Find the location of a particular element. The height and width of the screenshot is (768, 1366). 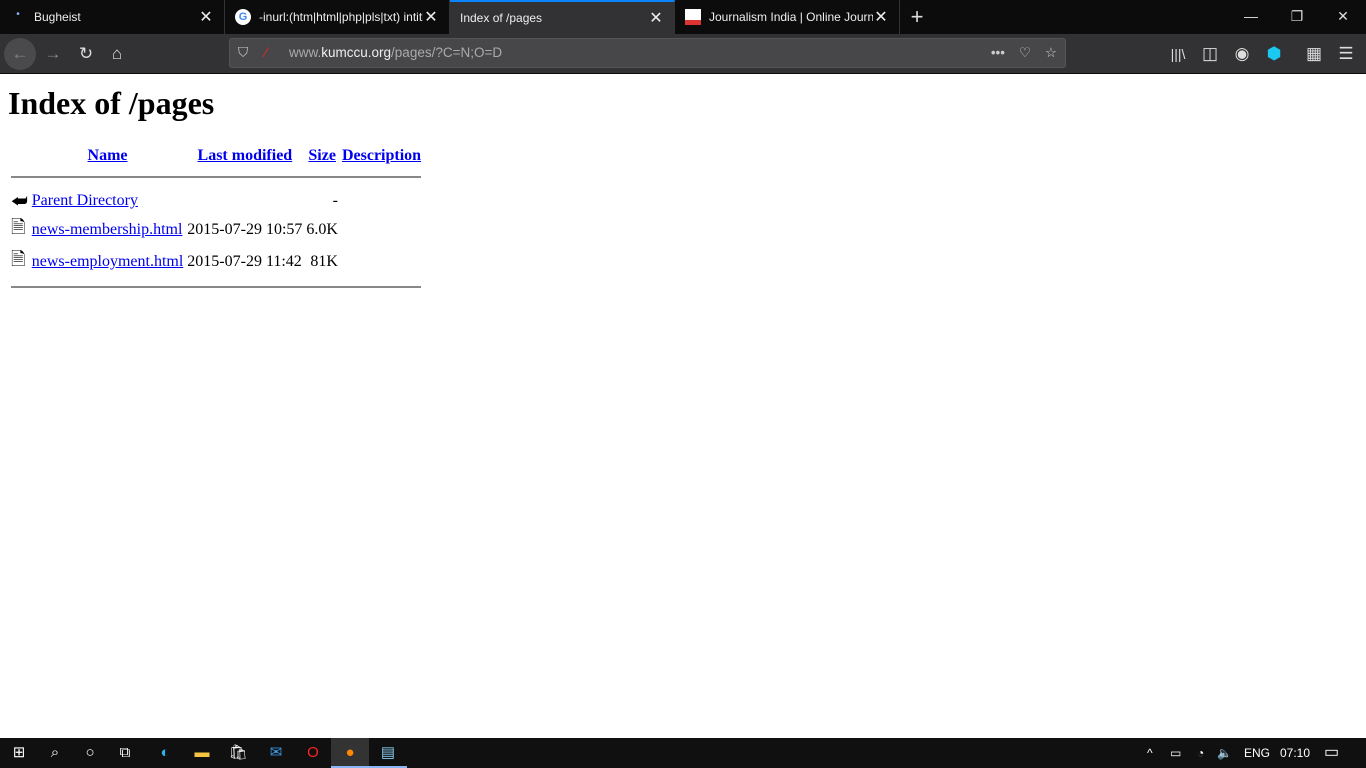

store-icon: 🛍 is located at coordinates (238, 753).